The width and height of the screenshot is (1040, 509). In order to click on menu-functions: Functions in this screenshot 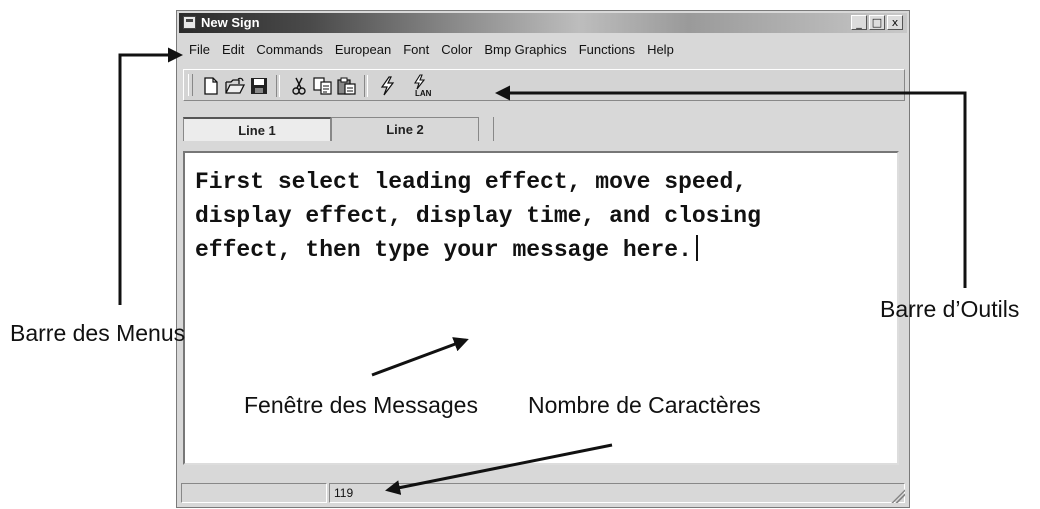, I will do `click(607, 50)`.